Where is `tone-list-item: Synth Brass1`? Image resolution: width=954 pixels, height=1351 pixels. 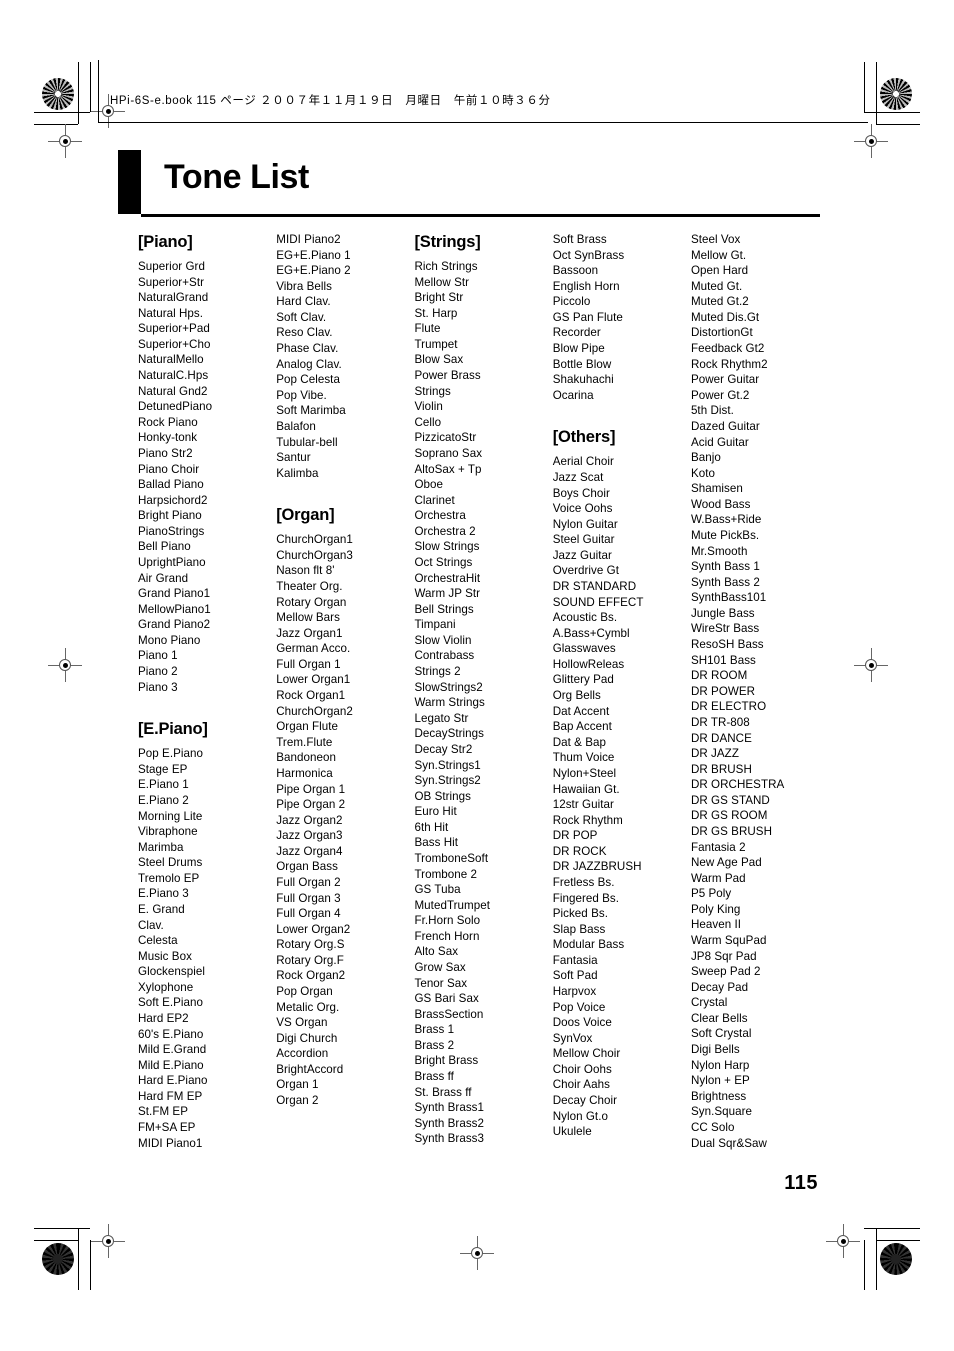
tone-list-item: Synth Brass1 is located at coordinates (449, 1108).